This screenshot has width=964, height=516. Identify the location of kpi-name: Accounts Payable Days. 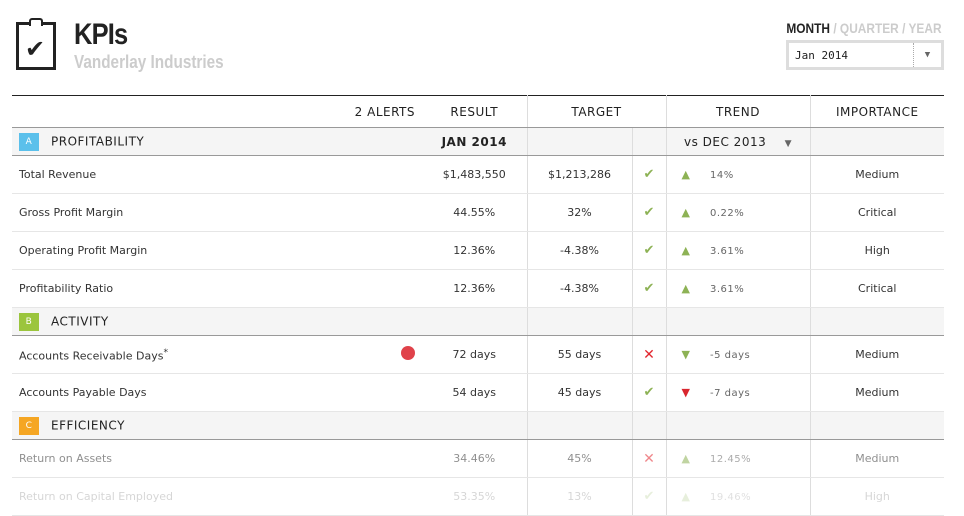
(83, 392).